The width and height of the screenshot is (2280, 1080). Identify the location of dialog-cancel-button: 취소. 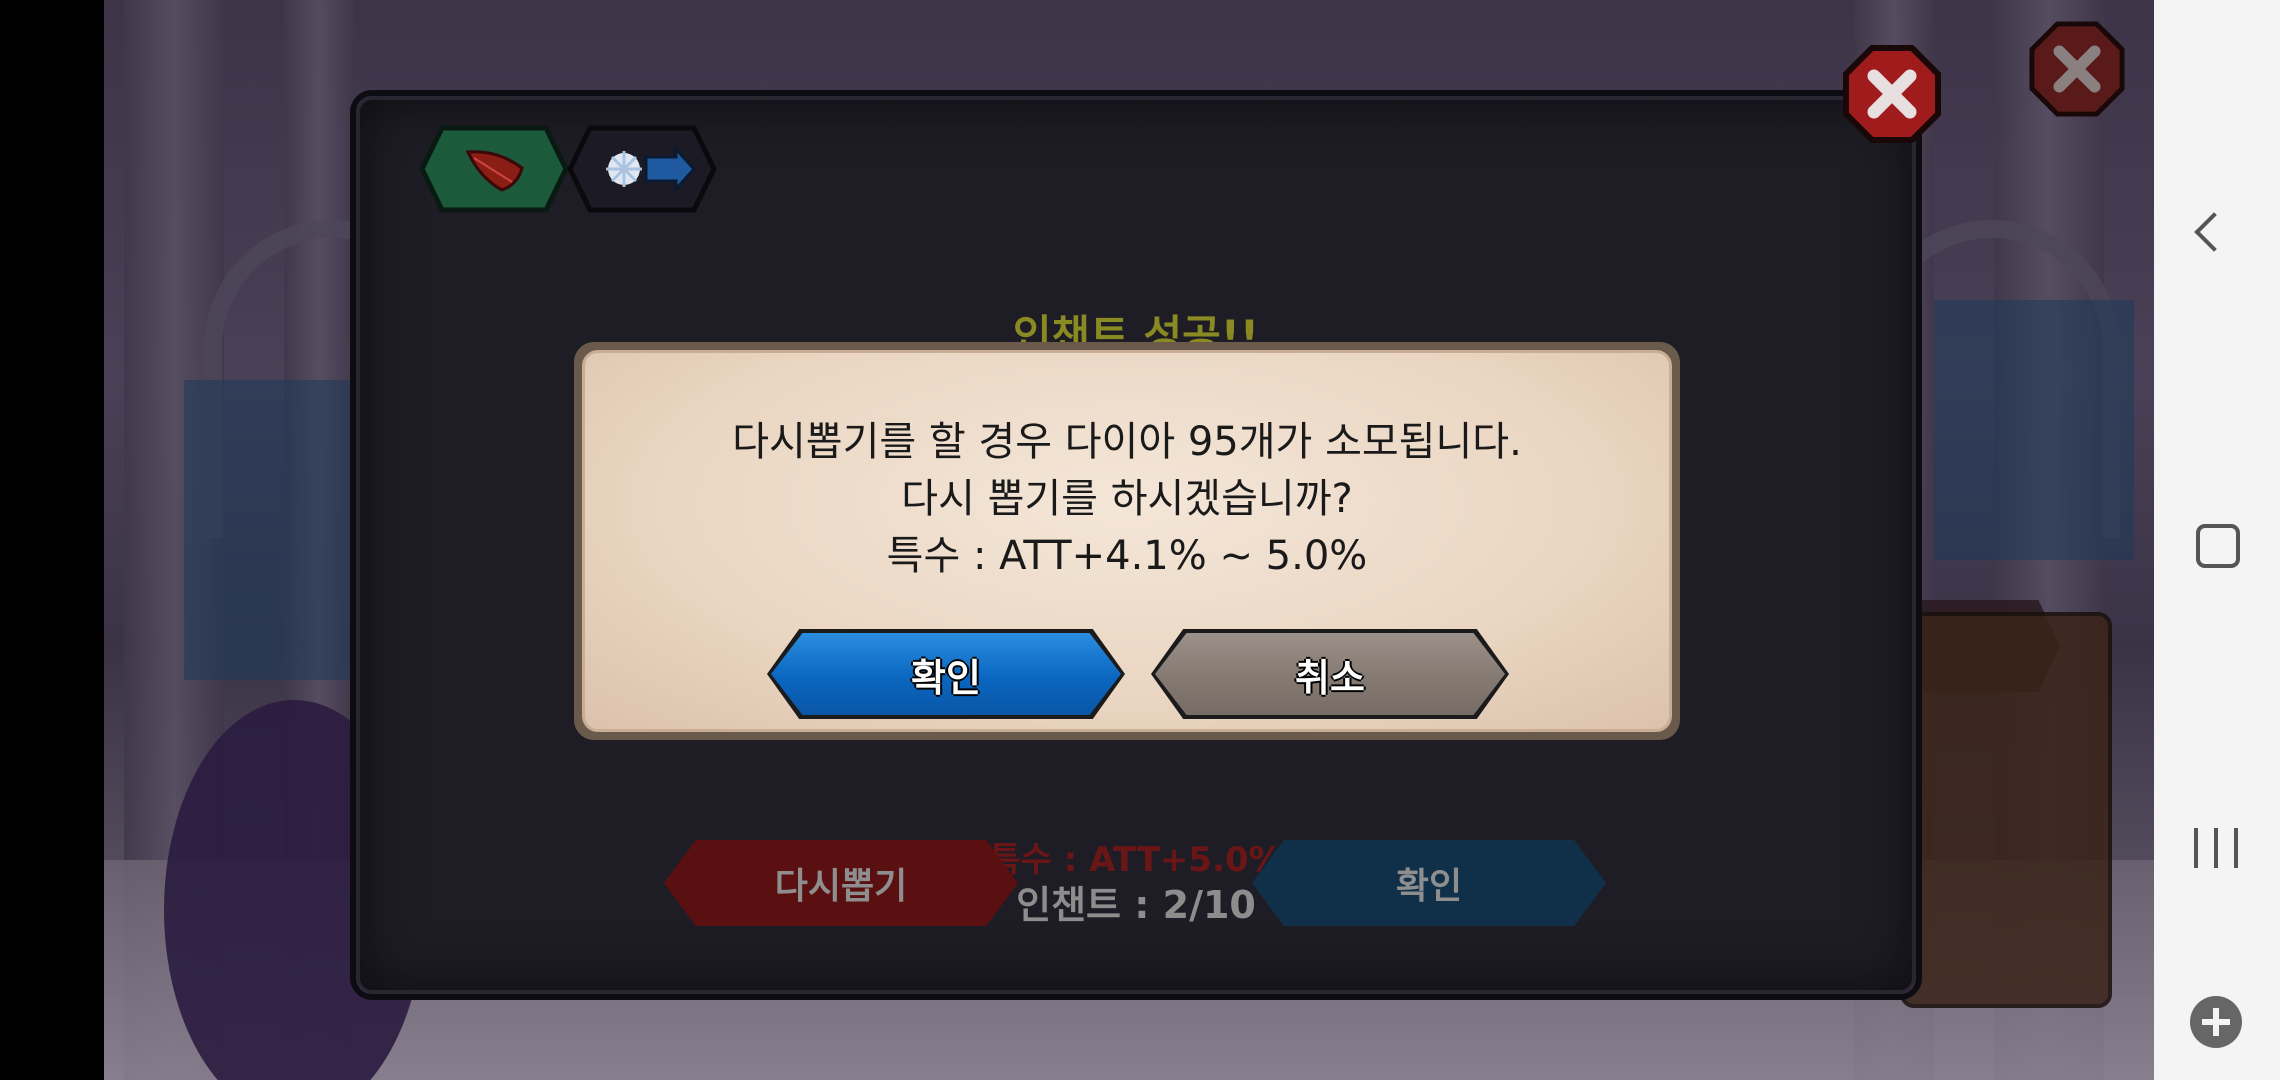
(1330, 674).